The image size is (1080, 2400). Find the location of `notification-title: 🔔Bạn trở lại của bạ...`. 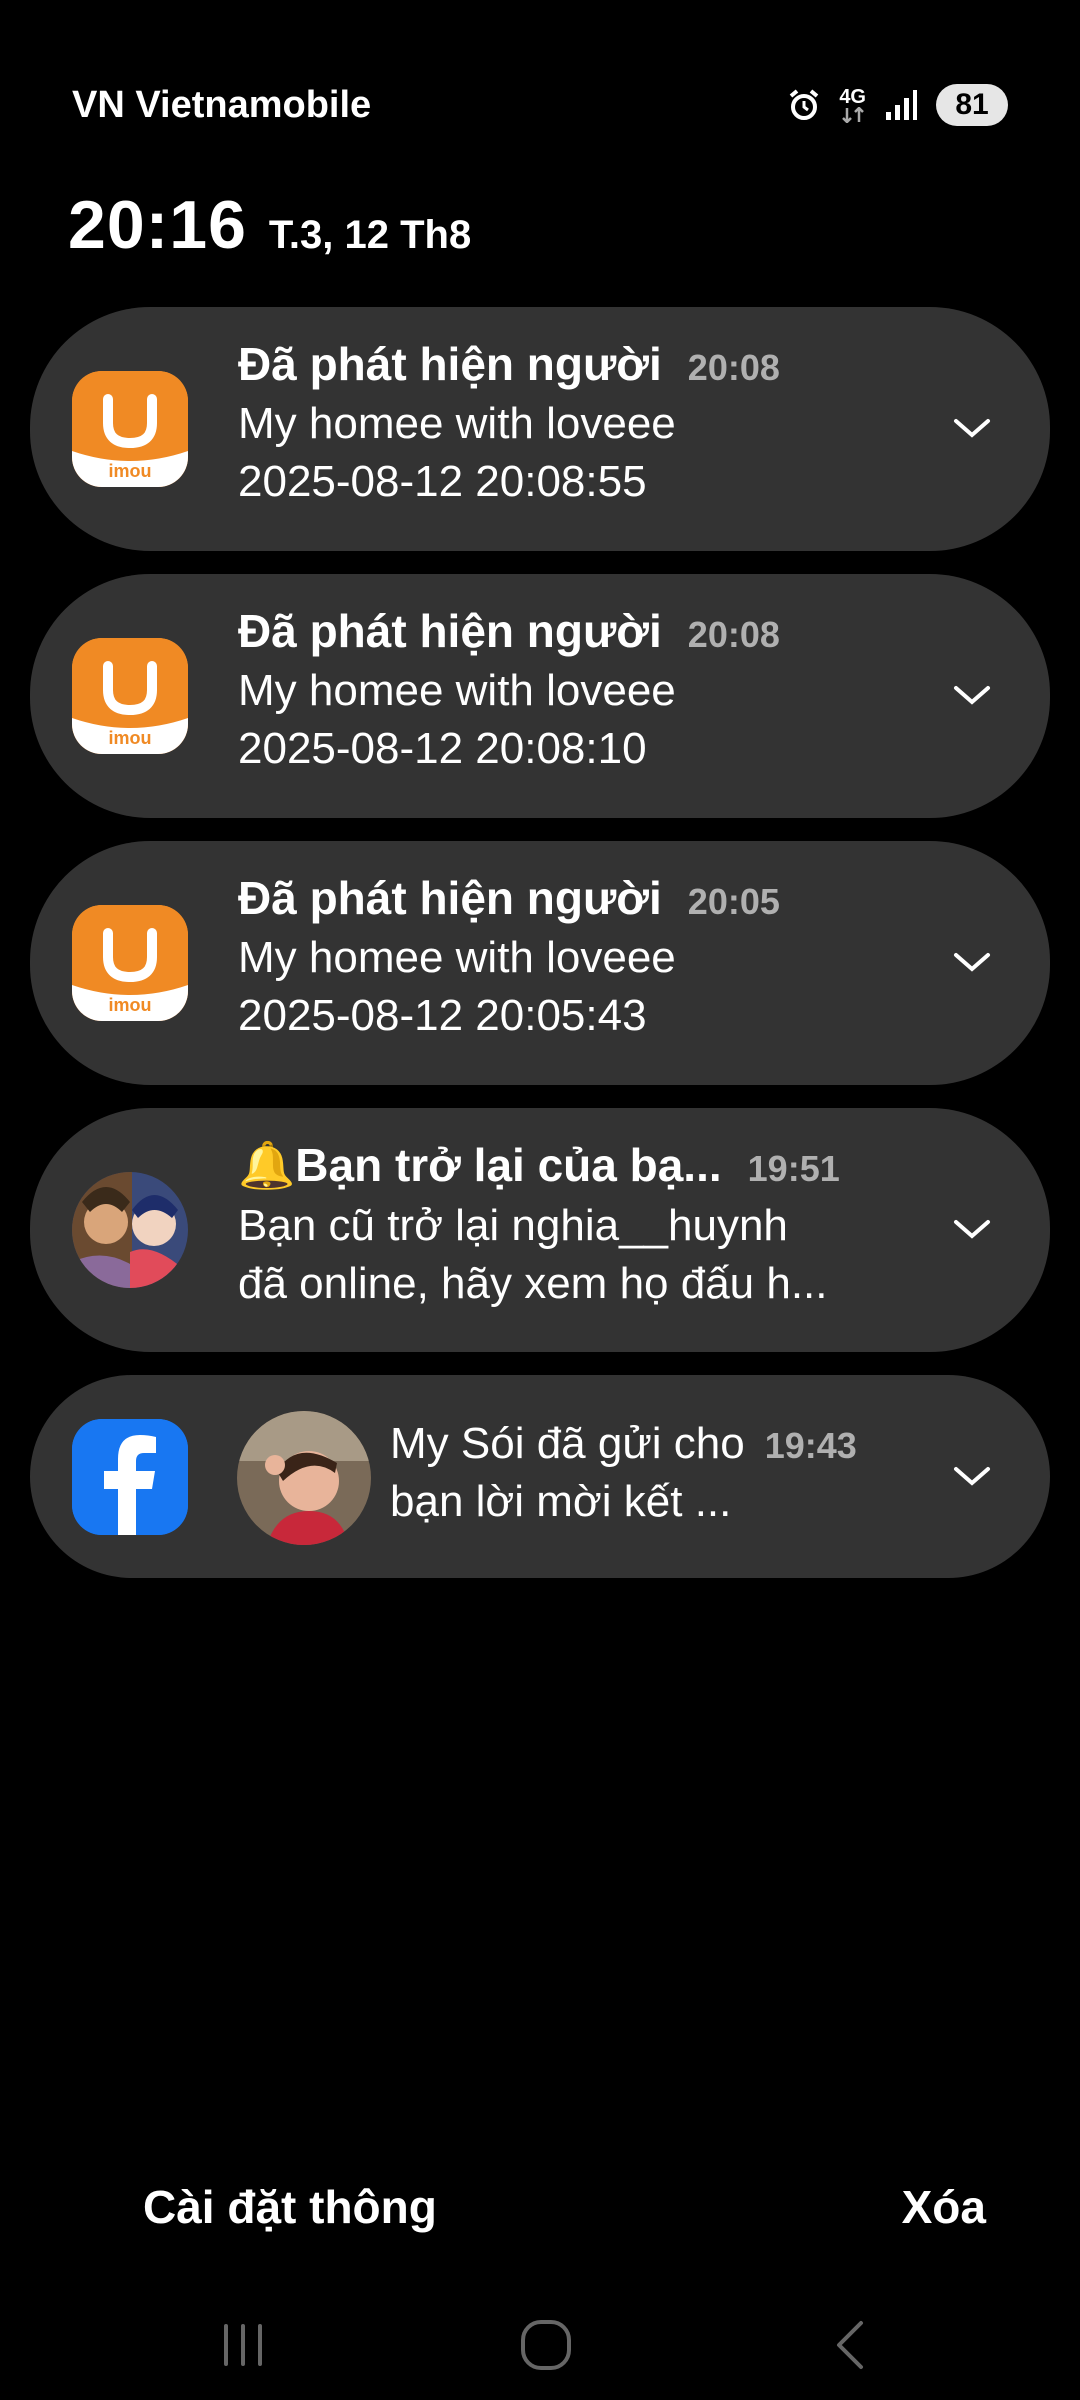

notification-title: 🔔Bạn trở lại của bạ... is located at coordinates (480, 1165).